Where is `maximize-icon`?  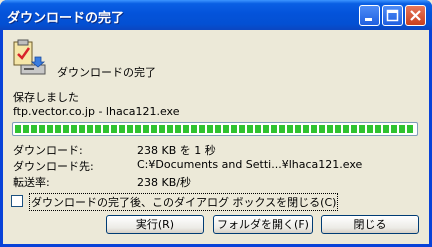
maximize-icon is located at coordinates (392, 15).